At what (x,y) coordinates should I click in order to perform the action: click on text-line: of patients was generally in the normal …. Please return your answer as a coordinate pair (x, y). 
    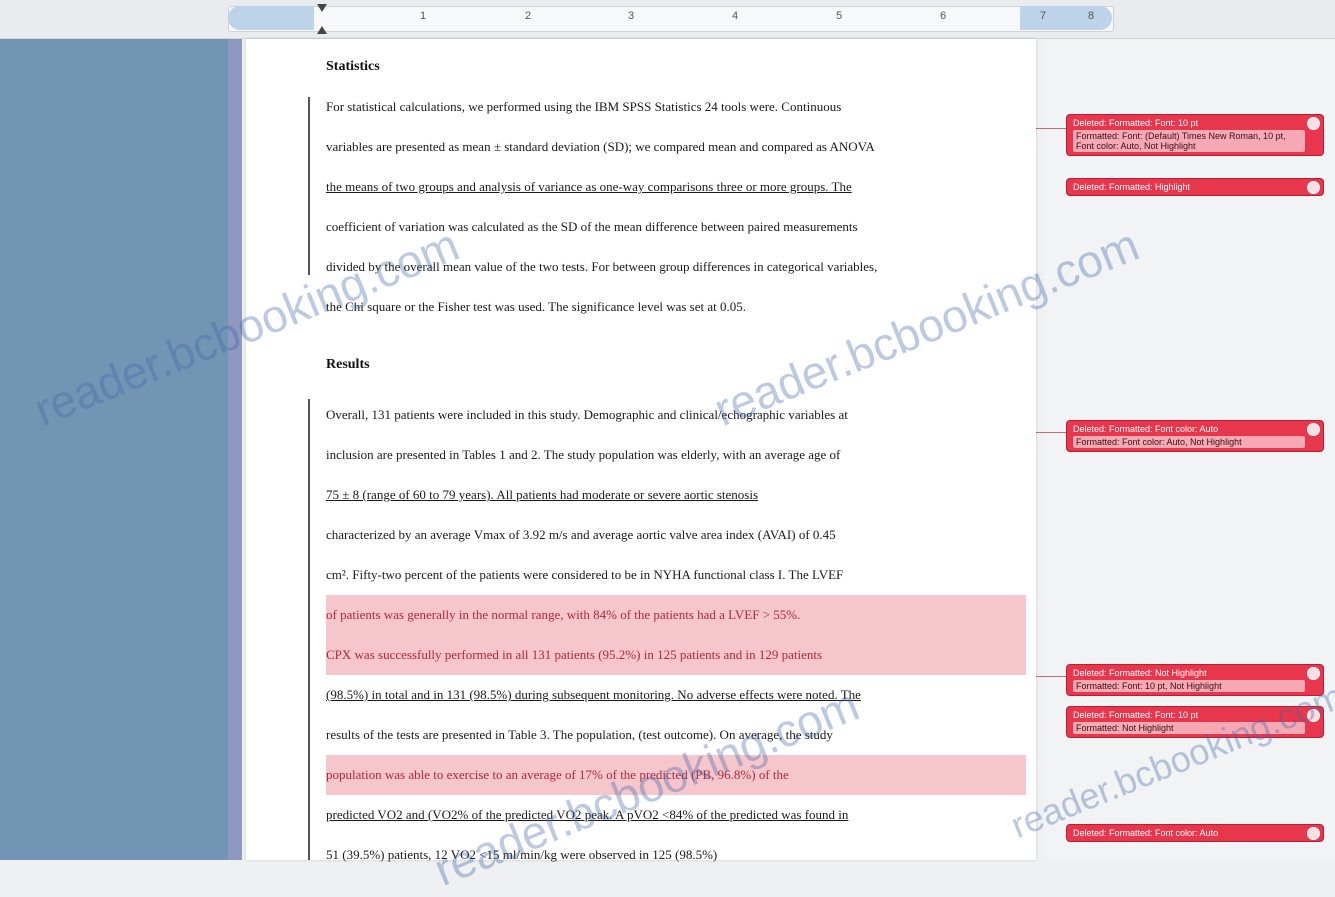
    Looking at the image, I should click on (676, 615).